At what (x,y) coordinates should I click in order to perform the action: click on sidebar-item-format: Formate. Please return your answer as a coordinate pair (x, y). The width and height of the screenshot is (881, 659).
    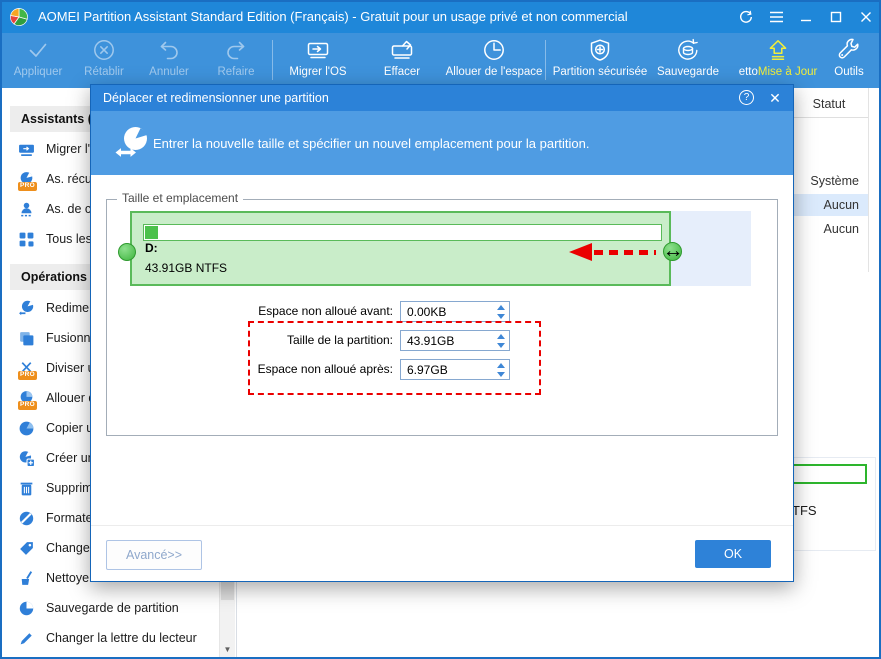
    Looking at the image, I should click on (55, 518).